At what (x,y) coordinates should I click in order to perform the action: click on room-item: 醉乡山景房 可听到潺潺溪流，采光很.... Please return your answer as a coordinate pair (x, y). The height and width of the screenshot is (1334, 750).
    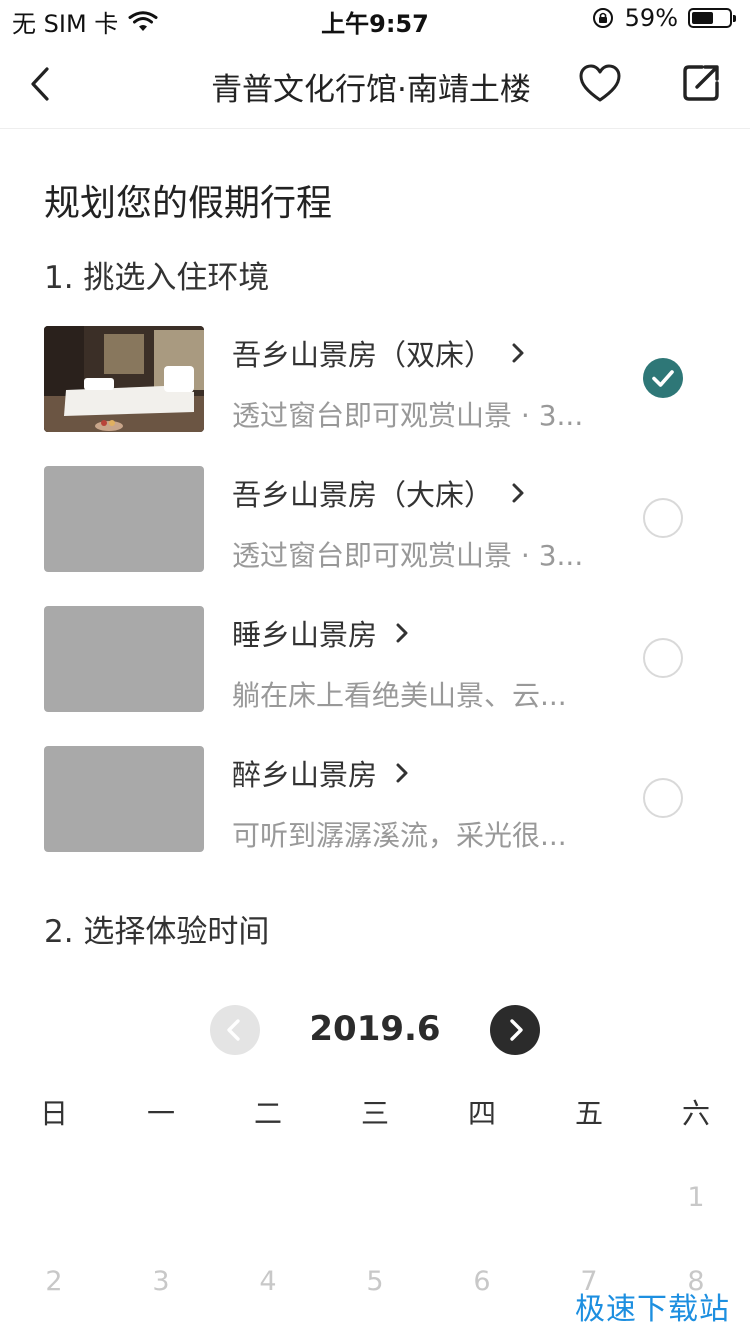
    Looking at the image, I should click on (375, 799).